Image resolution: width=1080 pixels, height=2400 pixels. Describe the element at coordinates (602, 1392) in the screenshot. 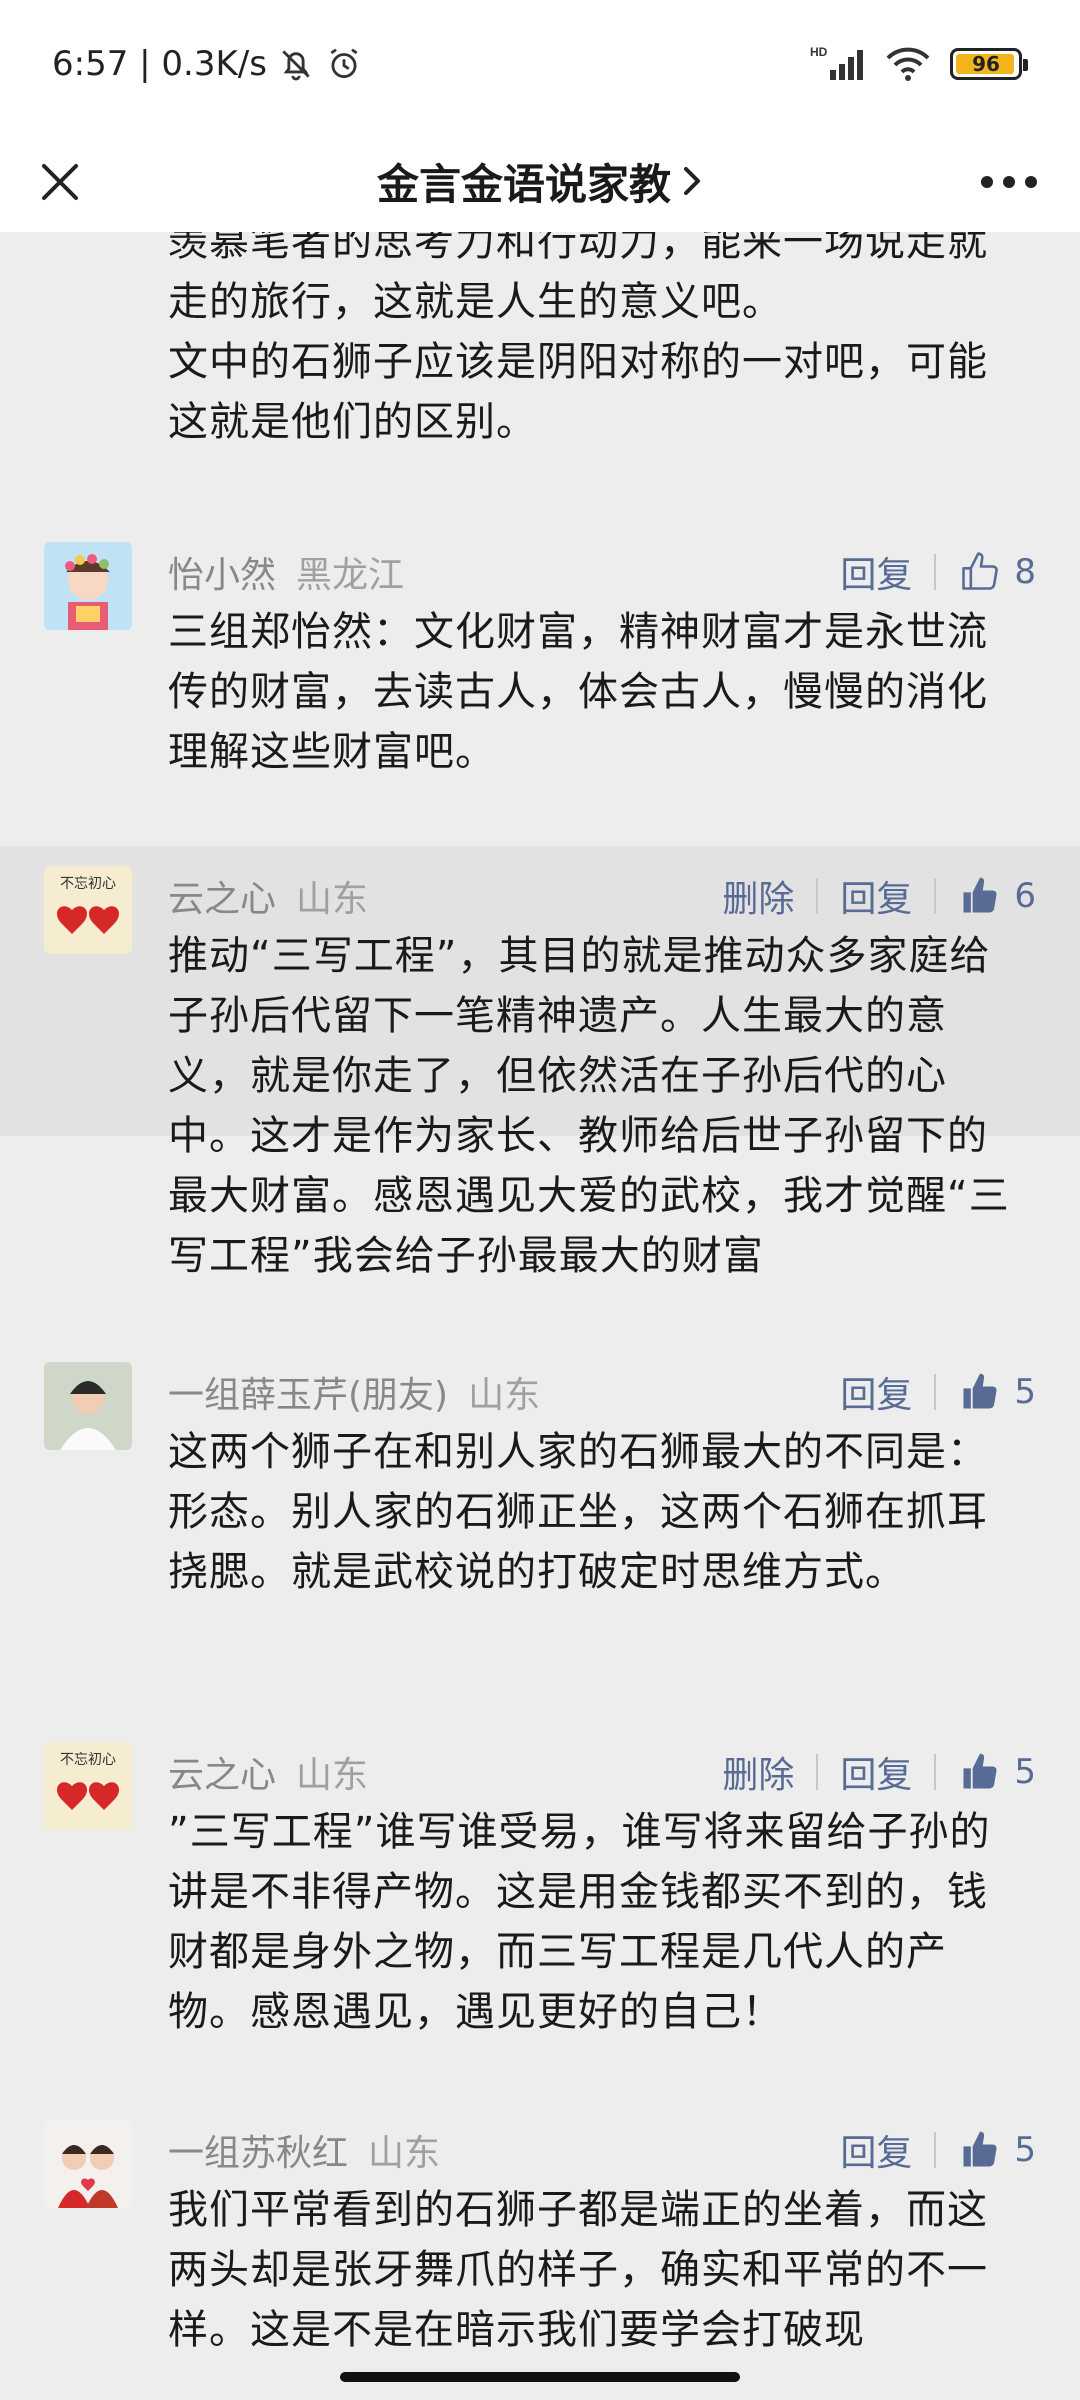

I see `comment-header: 一组薛玉芹(朋友) 山东 回复 5` at that location.